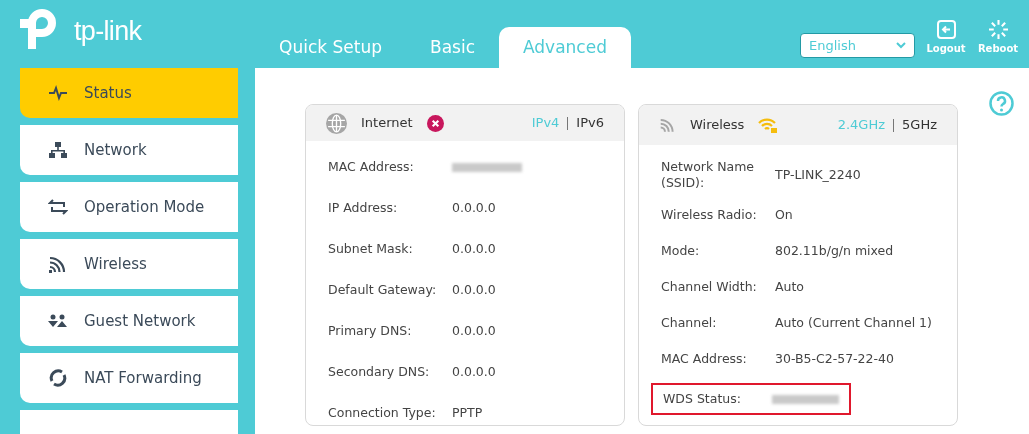  What do you see at coordinates (129, 150) in the screenshot?
I see `sidebar-item: Network` at bounding box center [129, 150].